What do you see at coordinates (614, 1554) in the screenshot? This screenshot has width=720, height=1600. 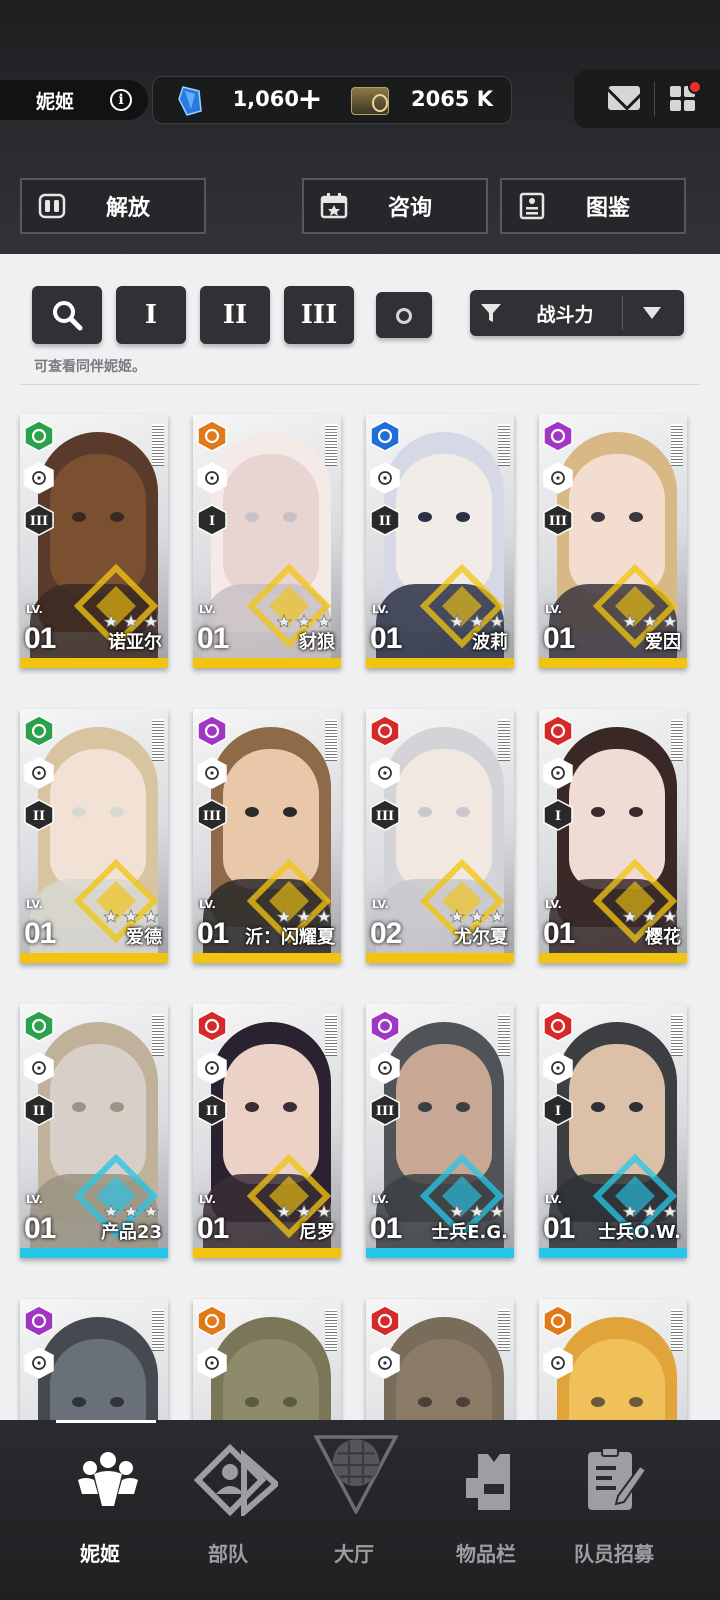 I see `nav-label: 队员招募` at bounding box center [614, 1554].